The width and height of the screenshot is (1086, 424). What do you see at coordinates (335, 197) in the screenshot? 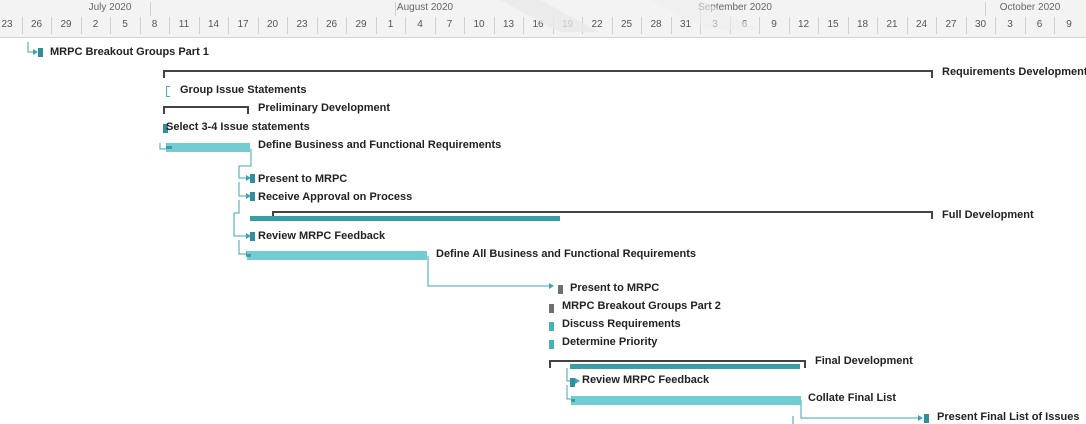
I see `task-label: Receive Approval on Process` at bounding box center [335, 197].